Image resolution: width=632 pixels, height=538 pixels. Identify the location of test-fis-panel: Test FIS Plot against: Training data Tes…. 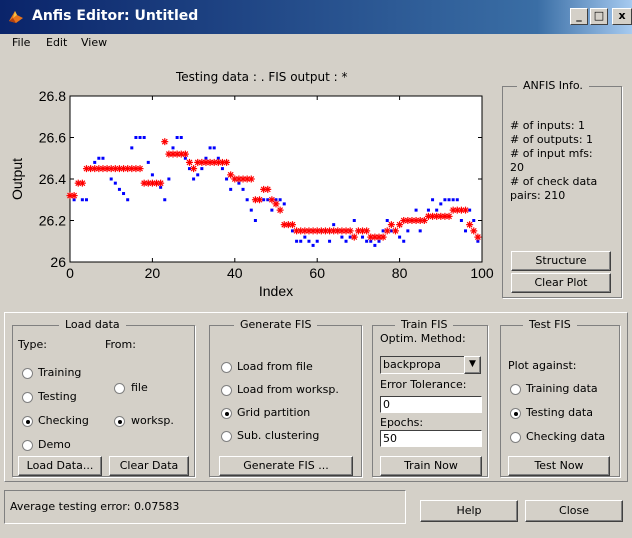
(560, 397).